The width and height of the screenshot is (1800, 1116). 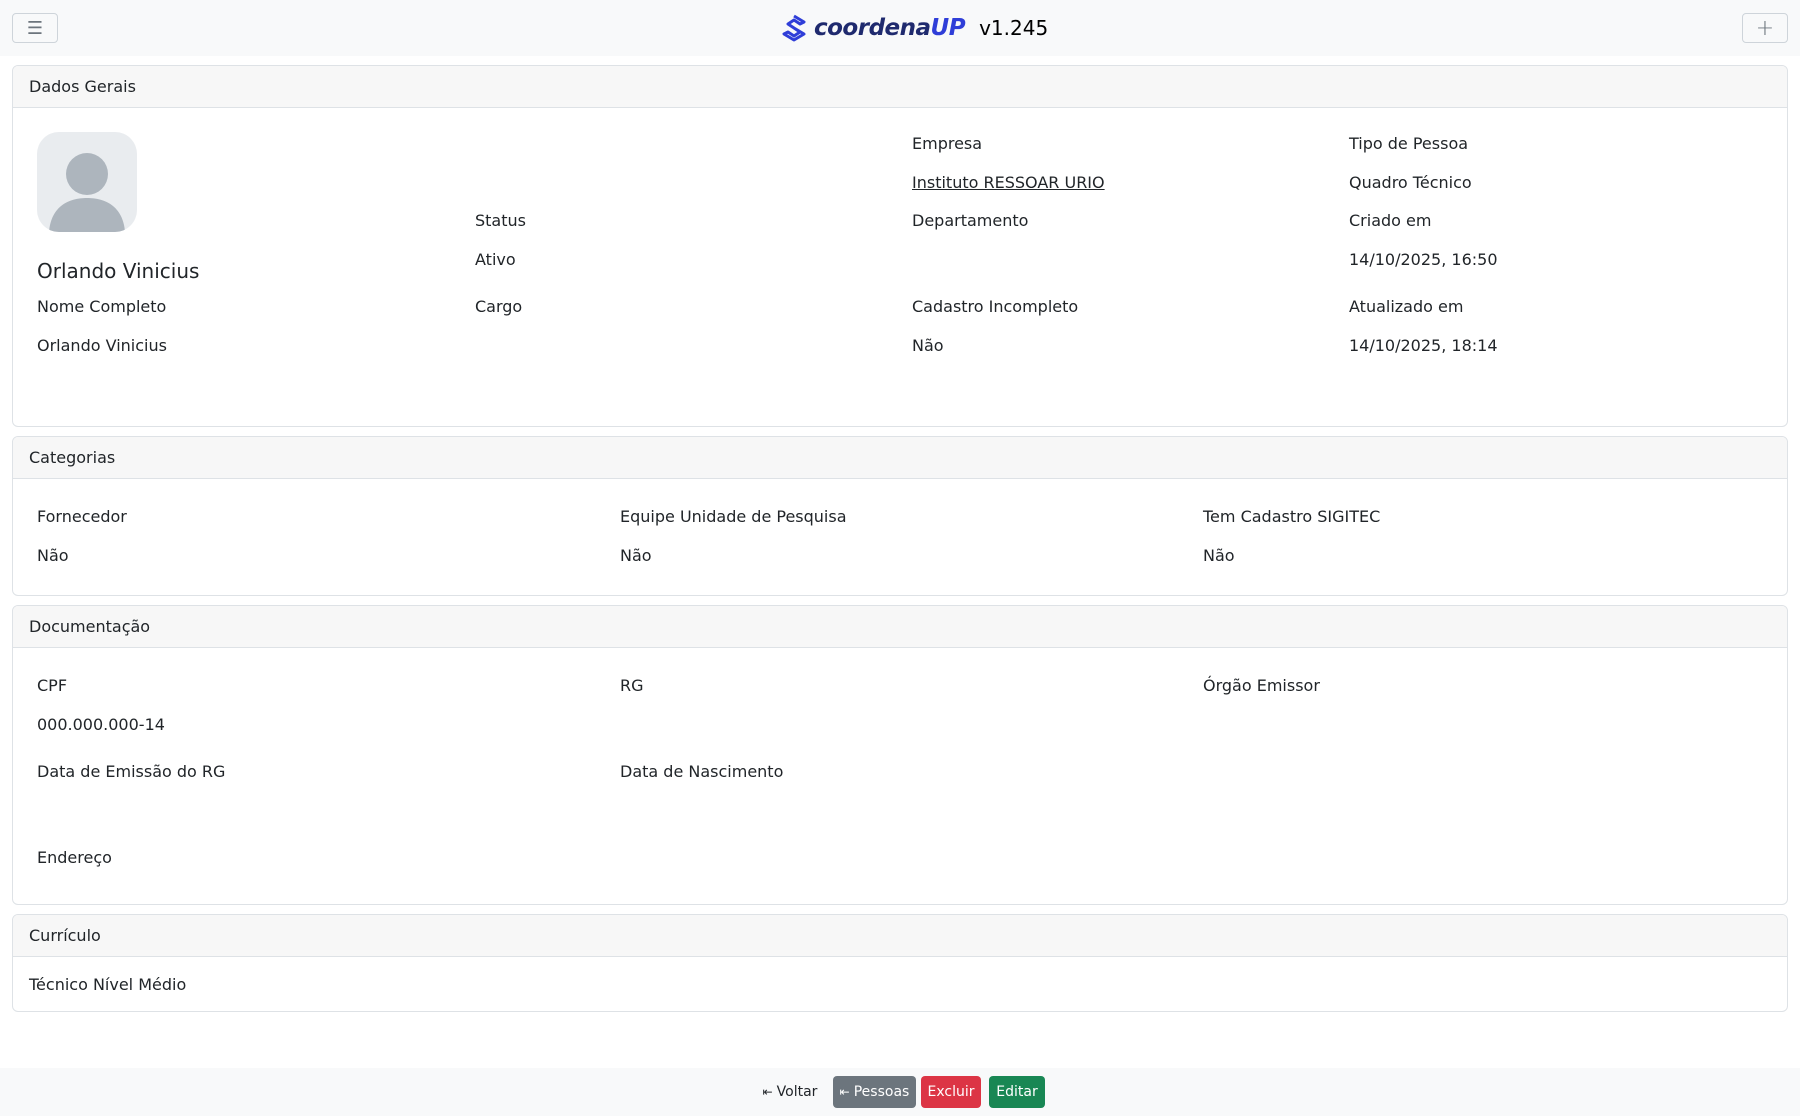 I want to click on cpf-field: CPF 000.000.000-14, so click(x=101, y=705).